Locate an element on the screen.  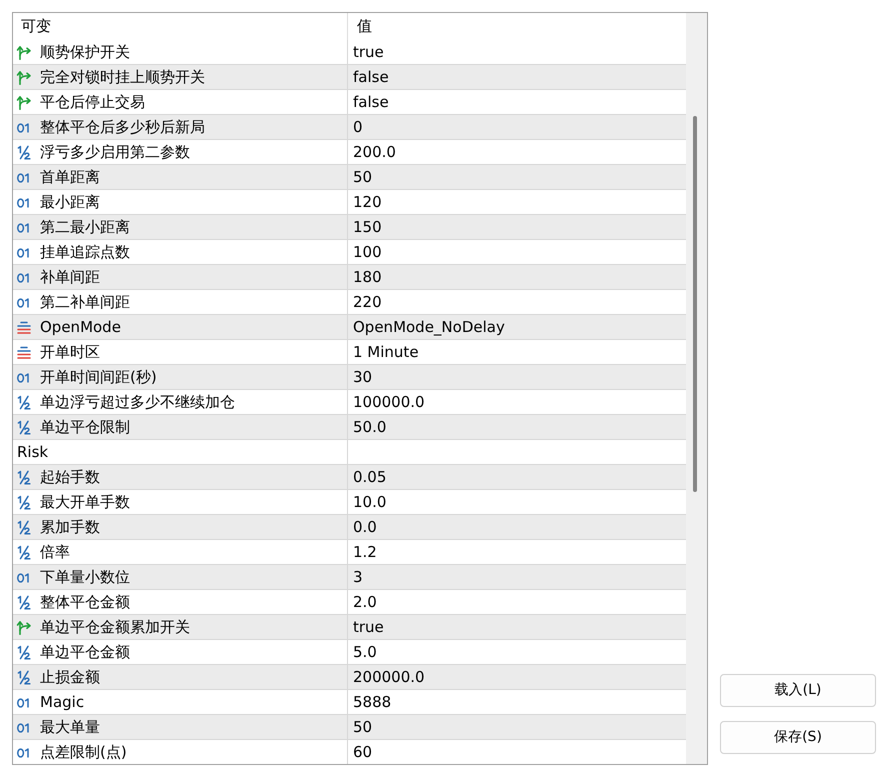
parameter-row: 第二最小距离 150 is located at coordinates (349, 227).